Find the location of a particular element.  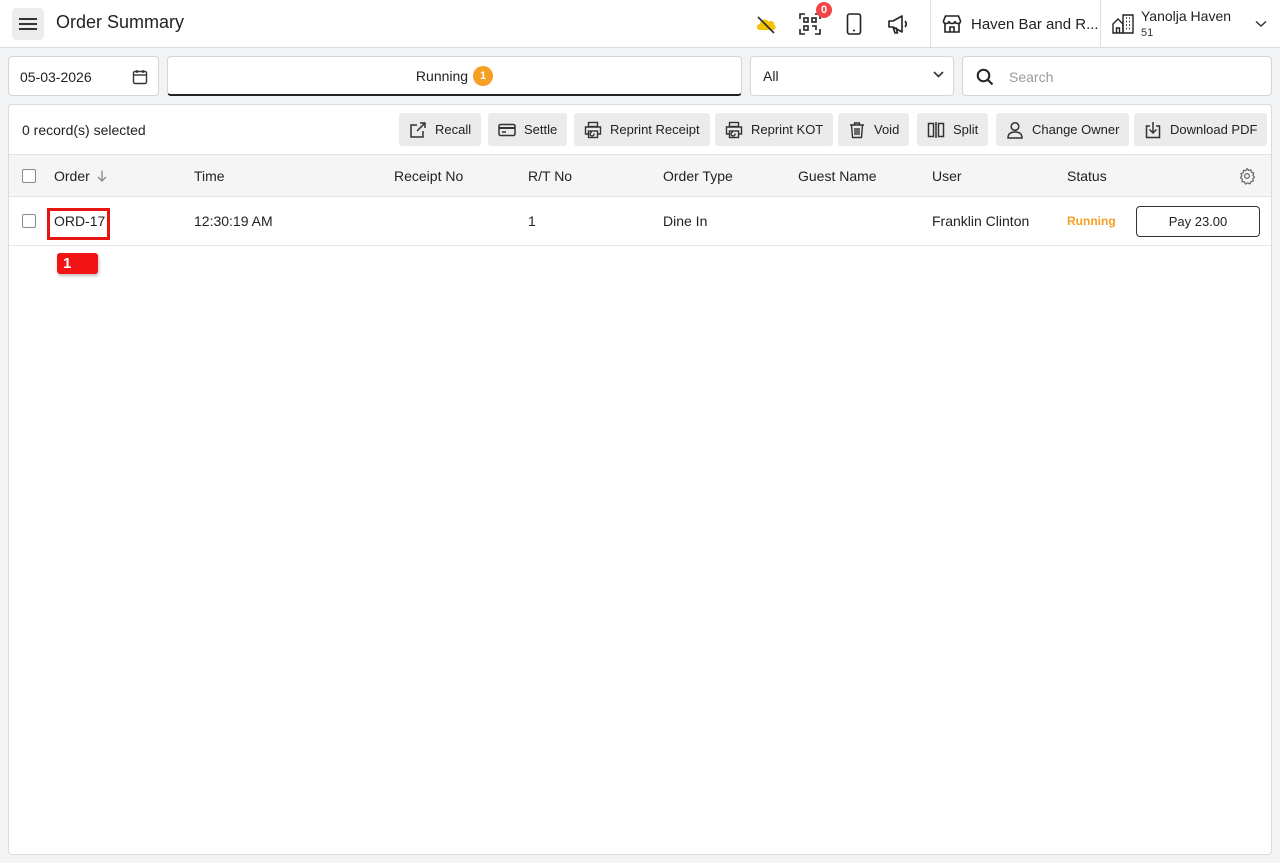

hamburger-menu-button is located at coordinates (28, 24).